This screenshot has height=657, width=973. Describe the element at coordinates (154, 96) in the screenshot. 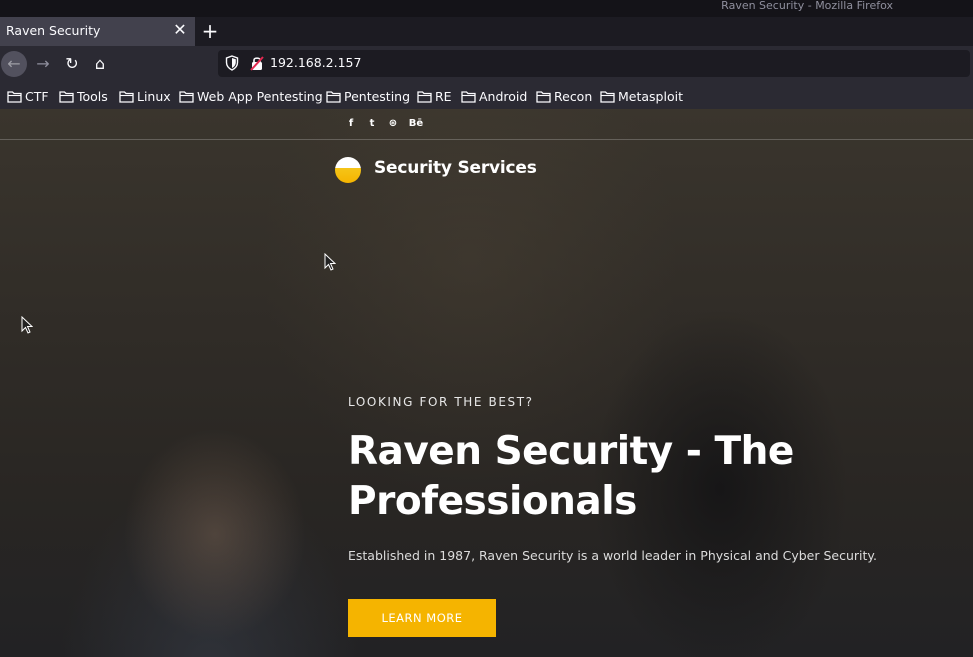

I see `bookmark-label: Linux` at that location.